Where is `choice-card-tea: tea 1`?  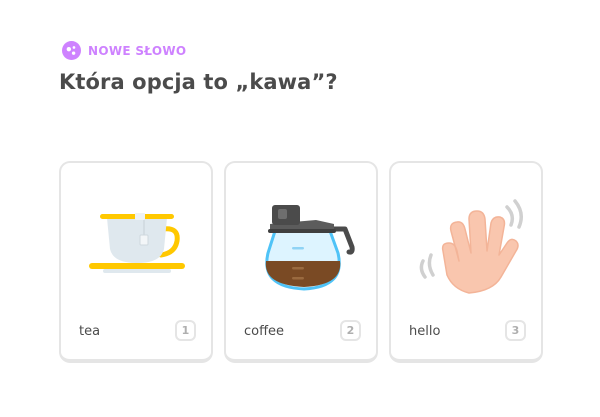 choice-card-tea: tea 1 is located at coordinates (136, 262).